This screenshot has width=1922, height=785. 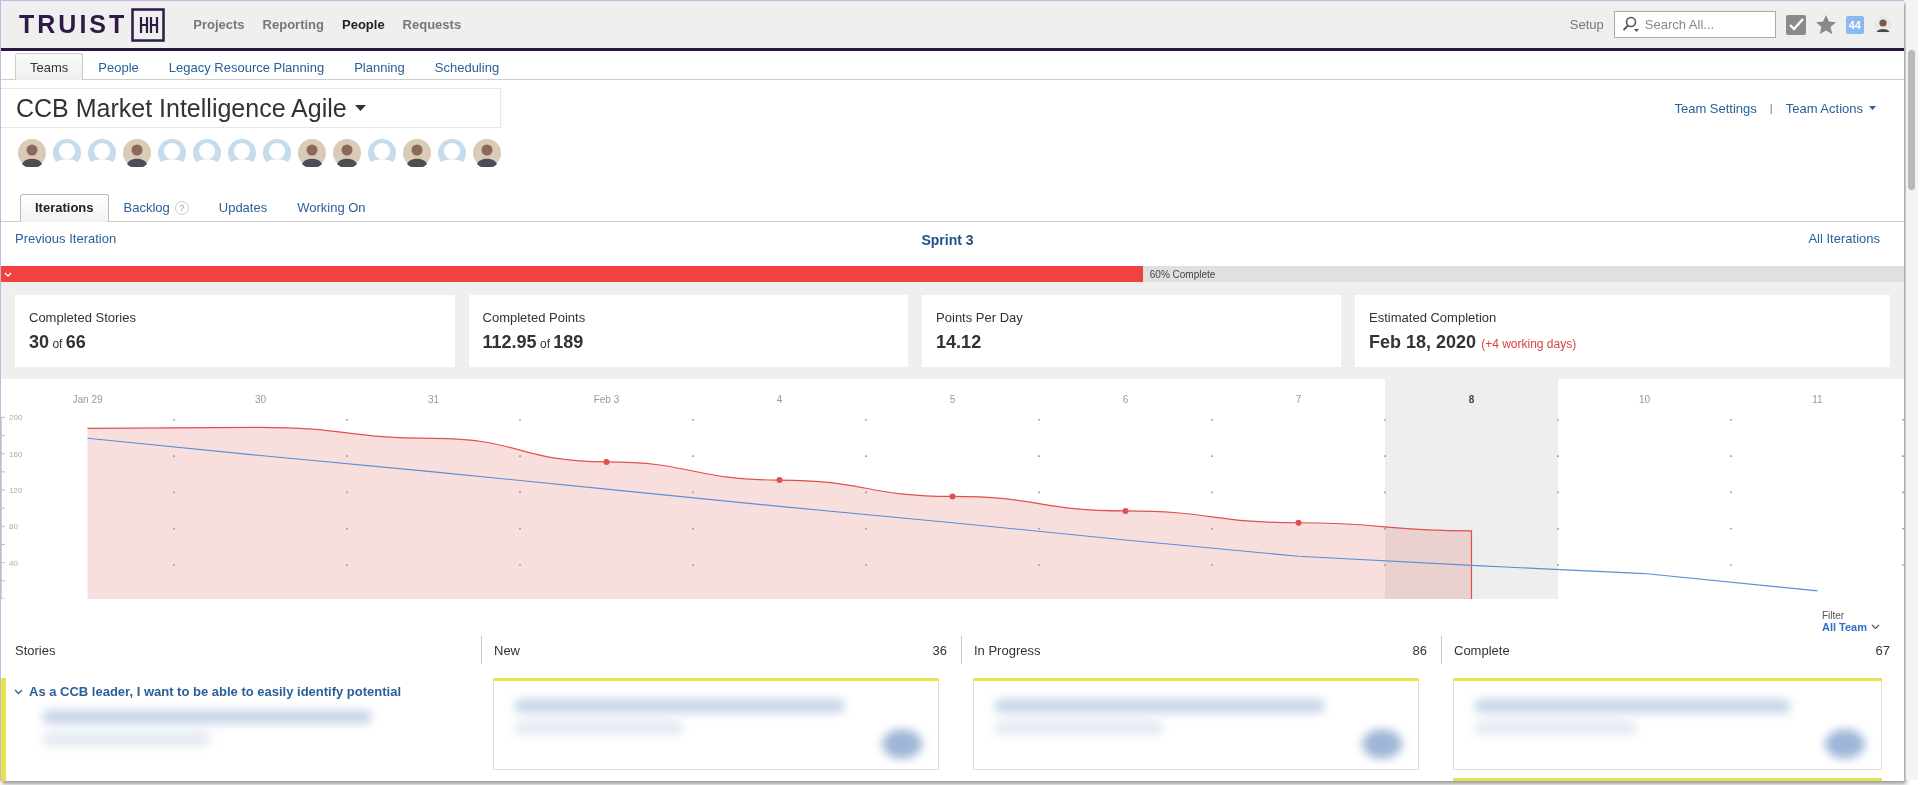 What do you see at coordinates (606, 399) in the screenshot?
I see `axis-label: Feb 3` at bounding box center [606, 399].